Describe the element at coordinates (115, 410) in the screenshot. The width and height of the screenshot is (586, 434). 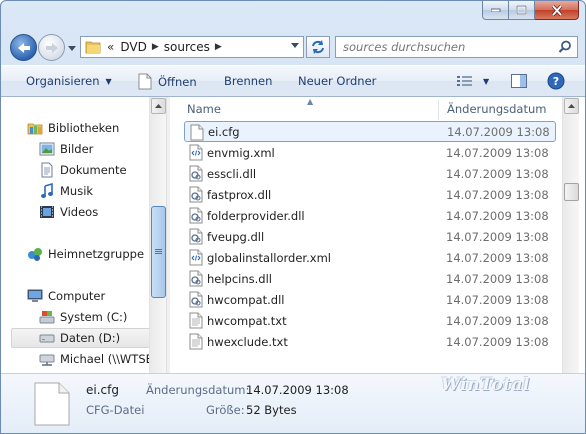
I see `selected-file-type: CFG-Datei` at that location.